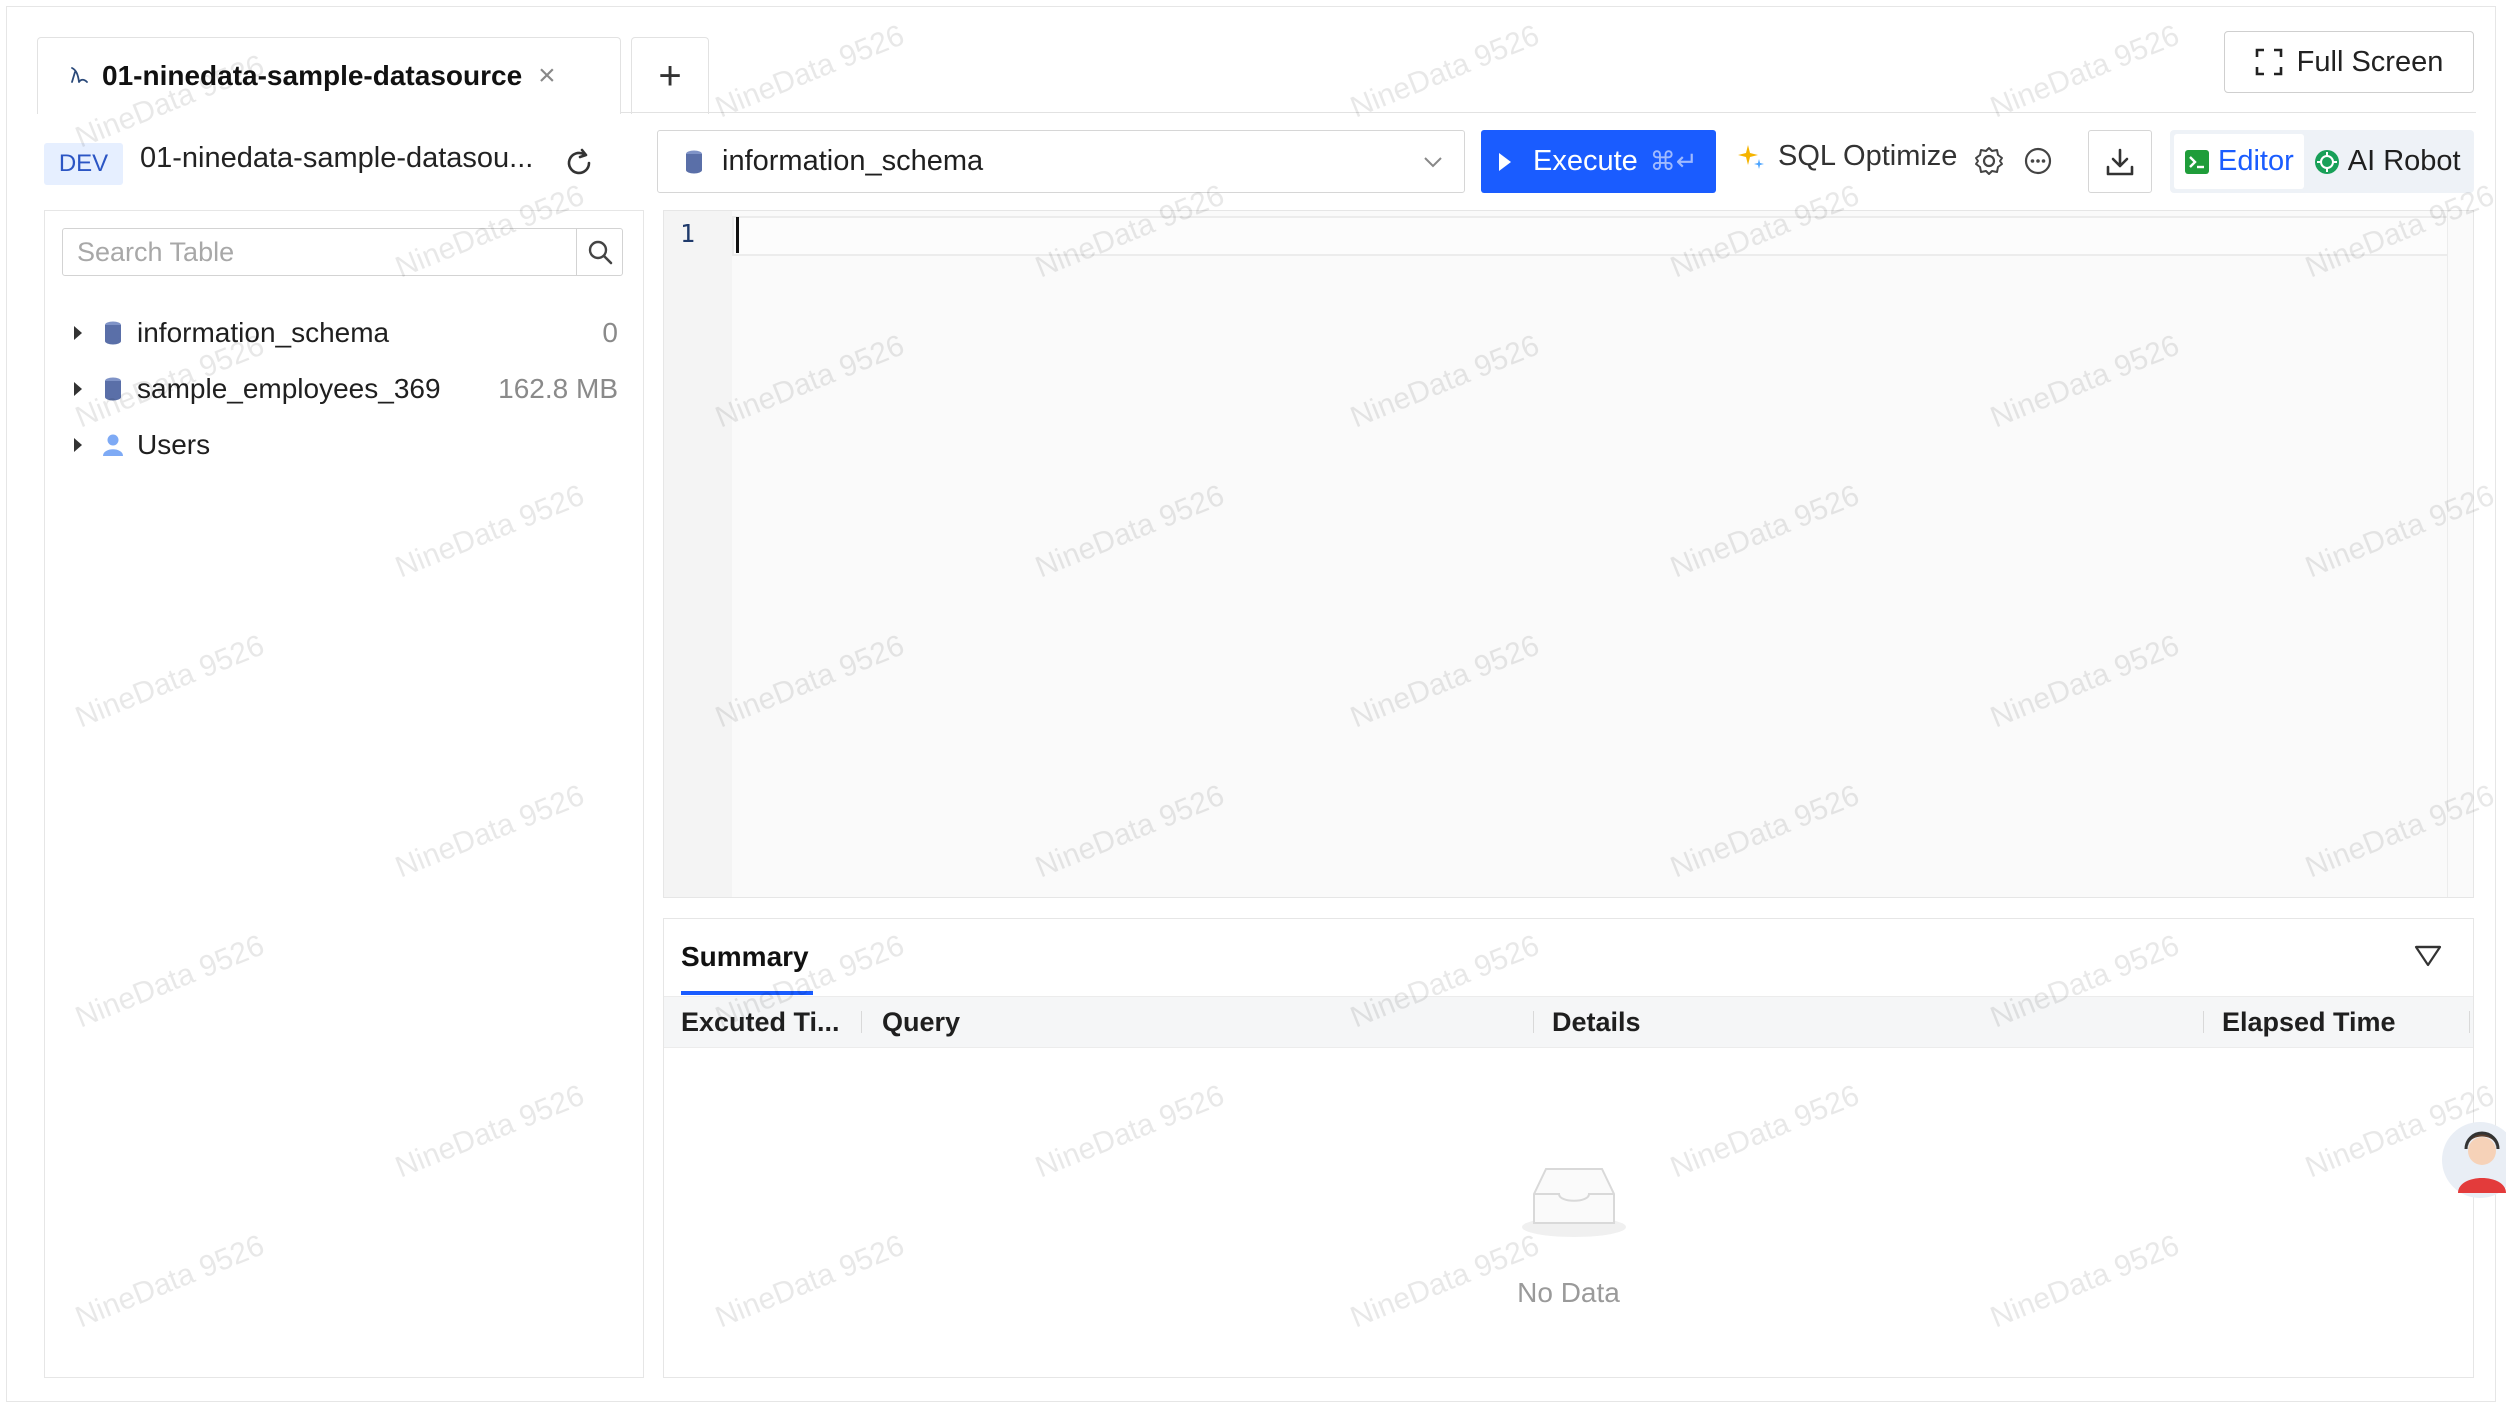 This screenshot has height=1410, width=2506. I want to click on sql-optimize-button: SQL Optimize, so click(1846, 156).